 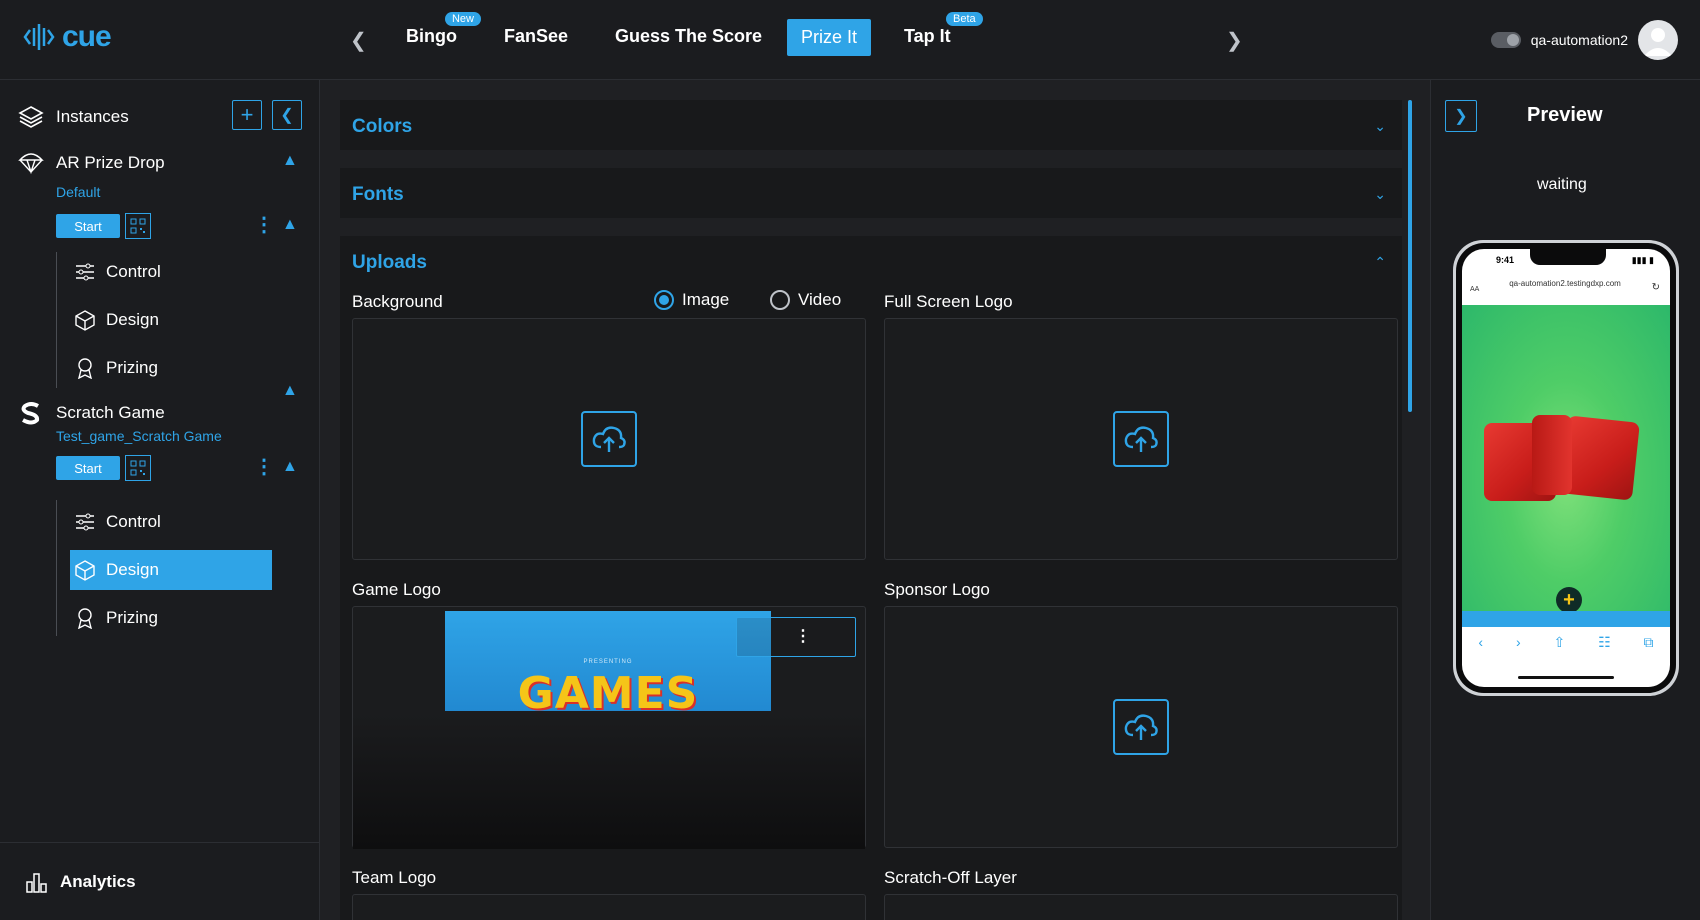 What do you see at coordinates (950, 877) in the screenshot?
I see `scratch-off-label: Scratch-Off Layer` at bounding box center [950, 877].